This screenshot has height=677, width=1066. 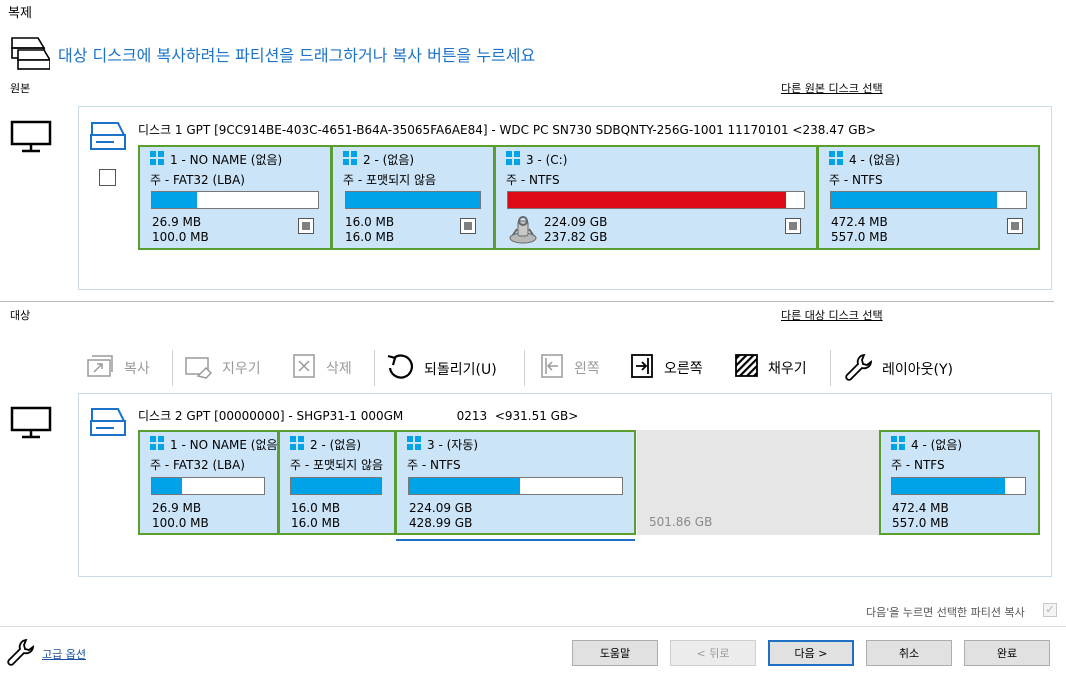 I want to click on select-other-source-link: 다른 원본 디스크 선택, so click(x=832, y=88).